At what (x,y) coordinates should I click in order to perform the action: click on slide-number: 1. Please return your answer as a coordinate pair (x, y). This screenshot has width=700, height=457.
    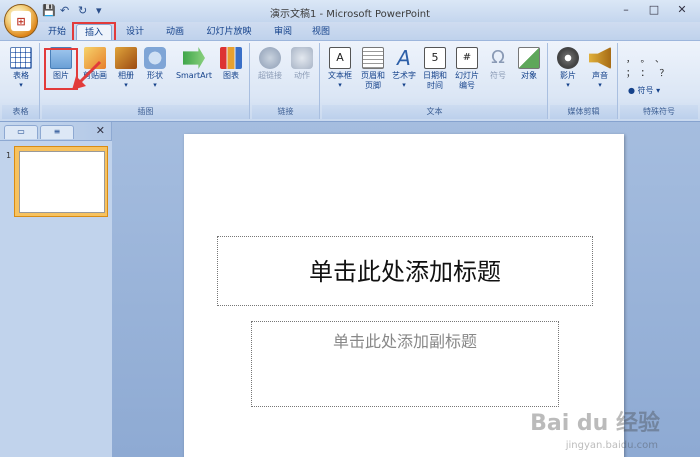
    Looking at the image, I should click on (9, 155).